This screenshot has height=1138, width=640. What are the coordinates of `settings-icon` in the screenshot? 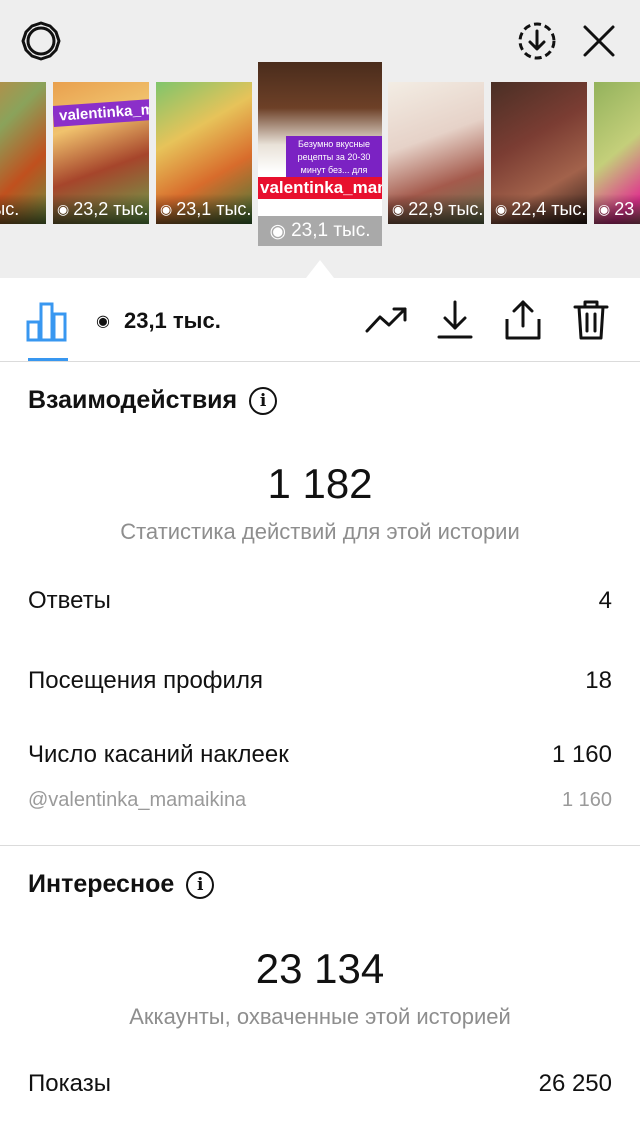 It's located at (41, 41).